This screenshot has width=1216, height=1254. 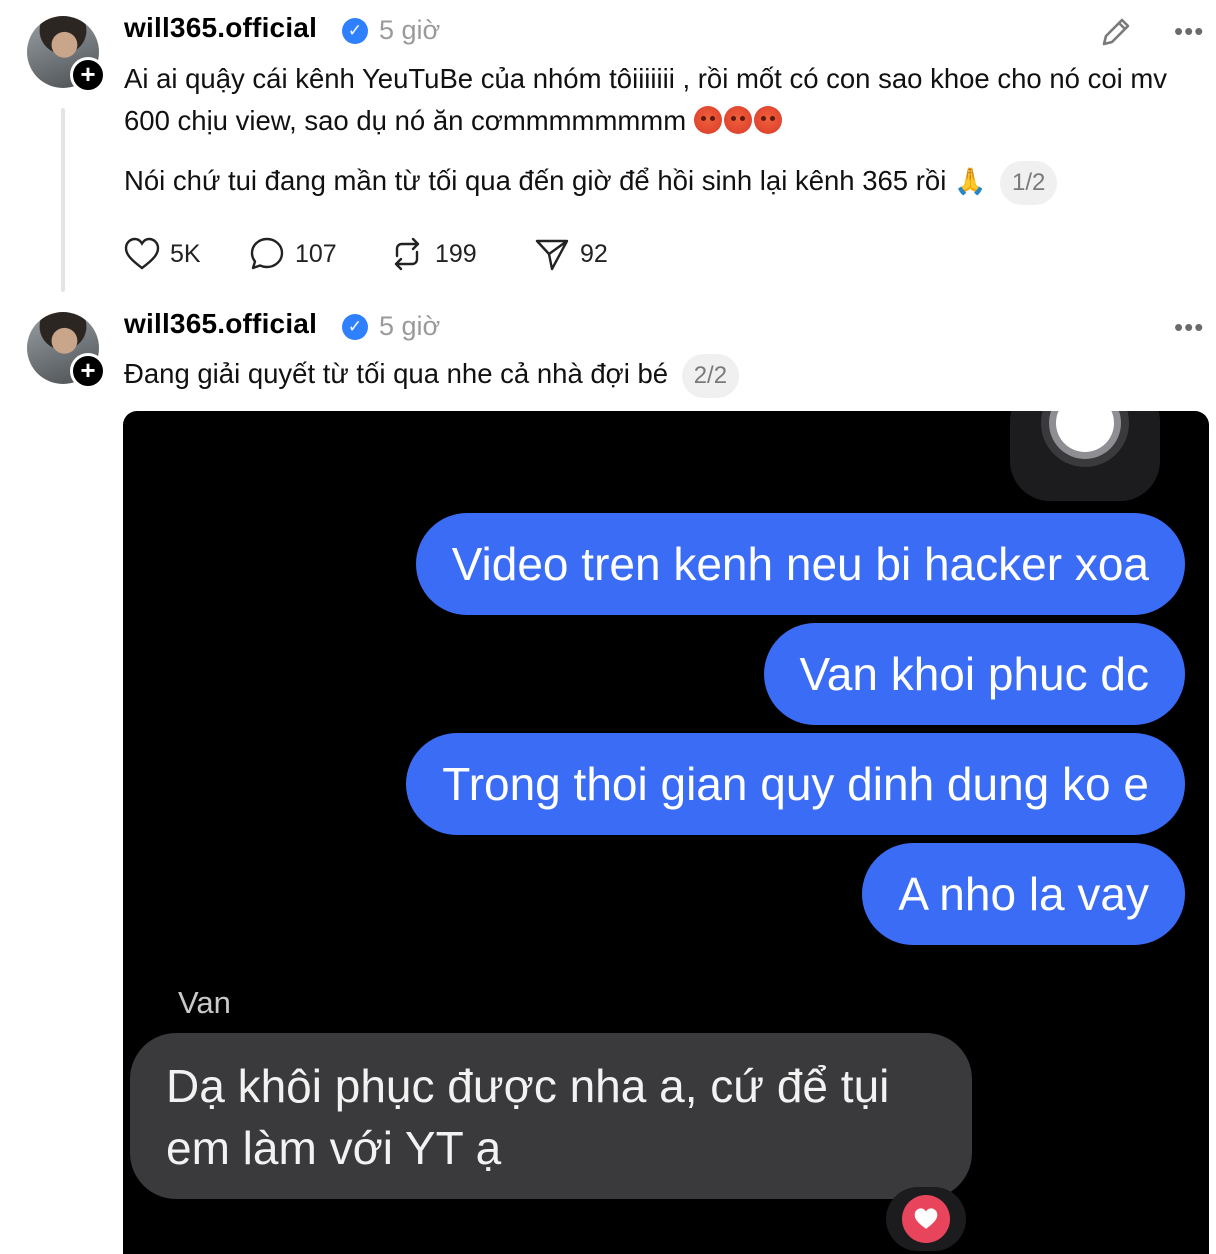 What do you see at coordinates (710, 375) in the screenshot?
I see `thread-pager: 2/2` at bounding box center [710, 375].